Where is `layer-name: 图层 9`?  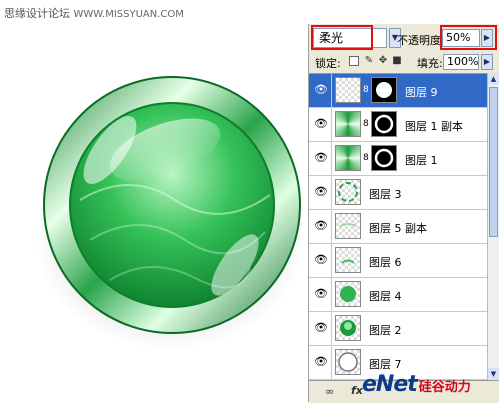 layer-name: 图层 9 is located at coordinates (421, 92).